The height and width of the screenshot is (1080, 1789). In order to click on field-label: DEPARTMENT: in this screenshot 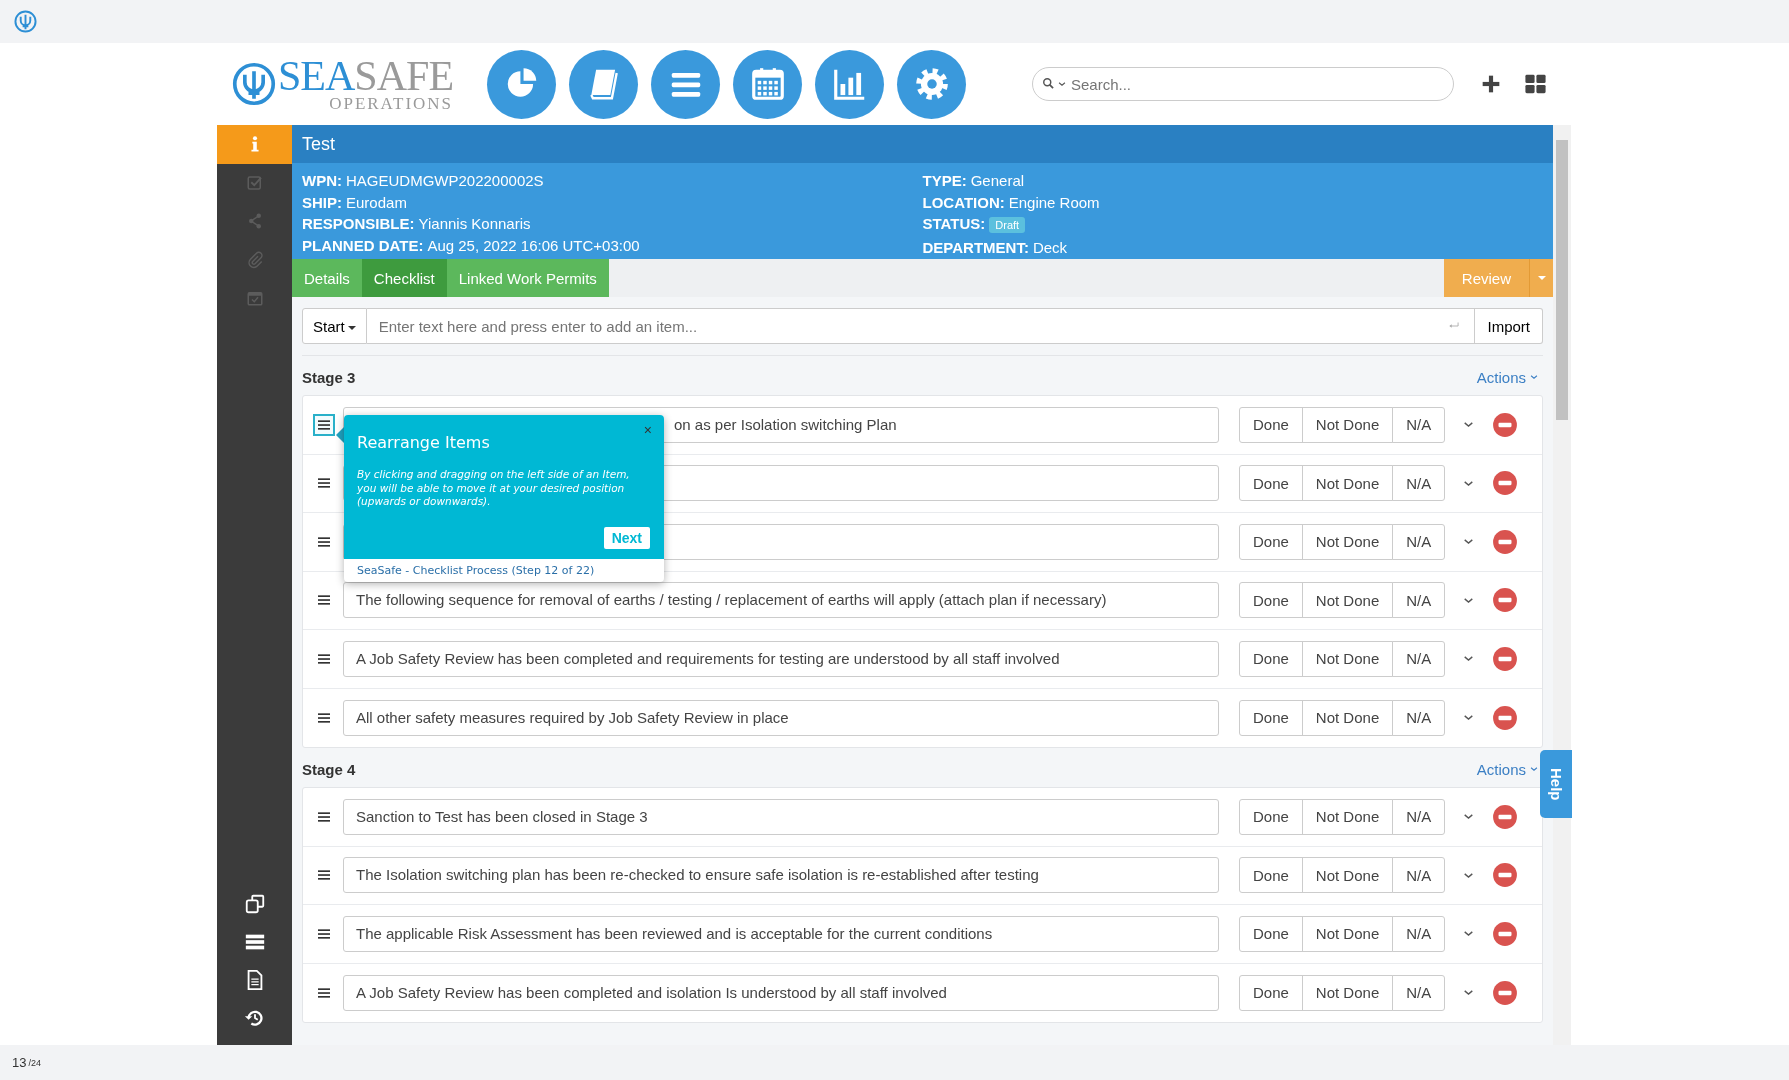, I will do `click(975, 247)`.